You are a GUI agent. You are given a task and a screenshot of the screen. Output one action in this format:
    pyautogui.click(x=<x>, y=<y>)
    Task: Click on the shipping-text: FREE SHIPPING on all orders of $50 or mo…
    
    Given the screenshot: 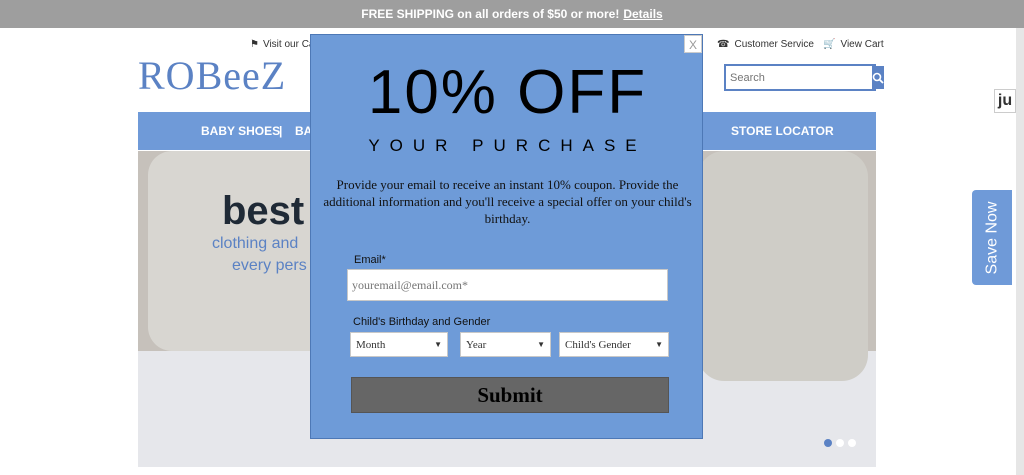 What is the action you would take?
    pyautogui.click(x=490, y=14)
    